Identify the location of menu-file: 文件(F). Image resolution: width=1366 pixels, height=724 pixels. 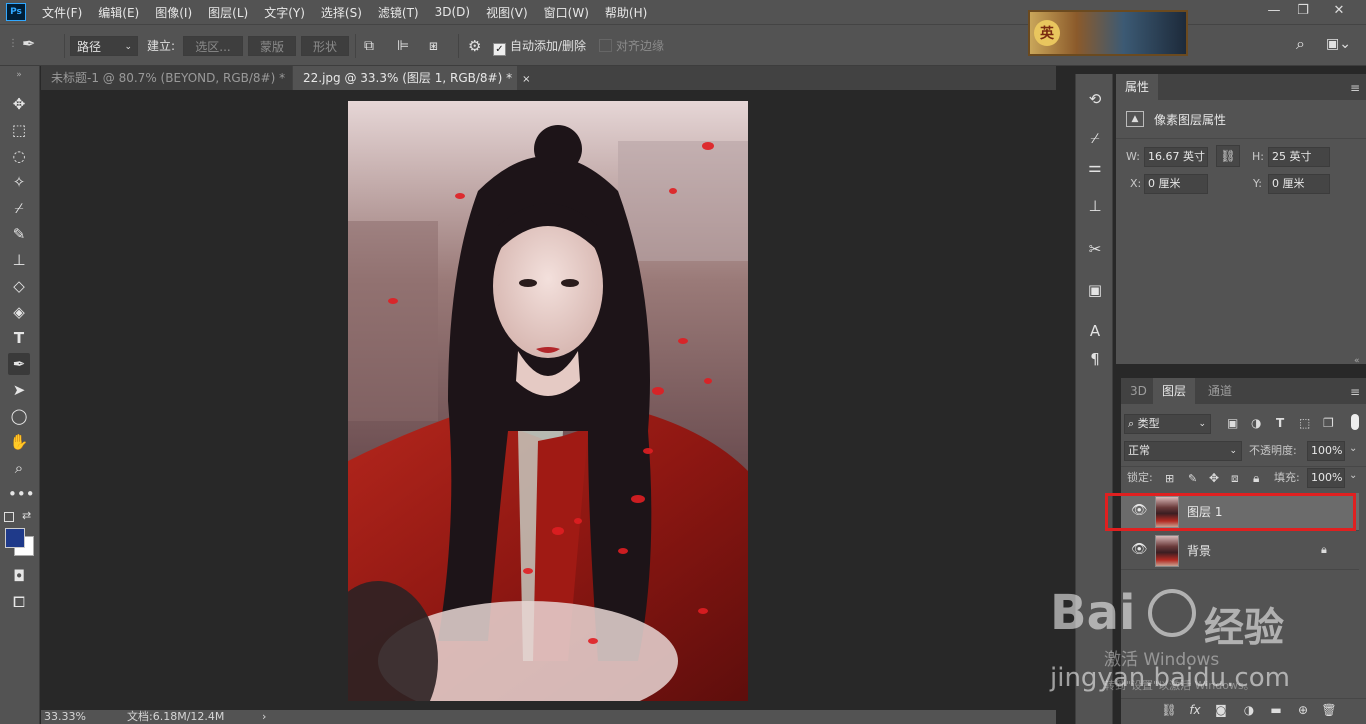
(62, 12).